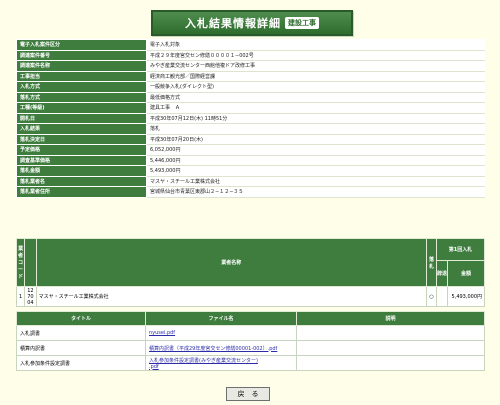 This screenshot has height=405, width=500. Describe the element at coordinates (315, 108) in the screenshot. I see `info-value: 建具工事 Ａ` at that location.